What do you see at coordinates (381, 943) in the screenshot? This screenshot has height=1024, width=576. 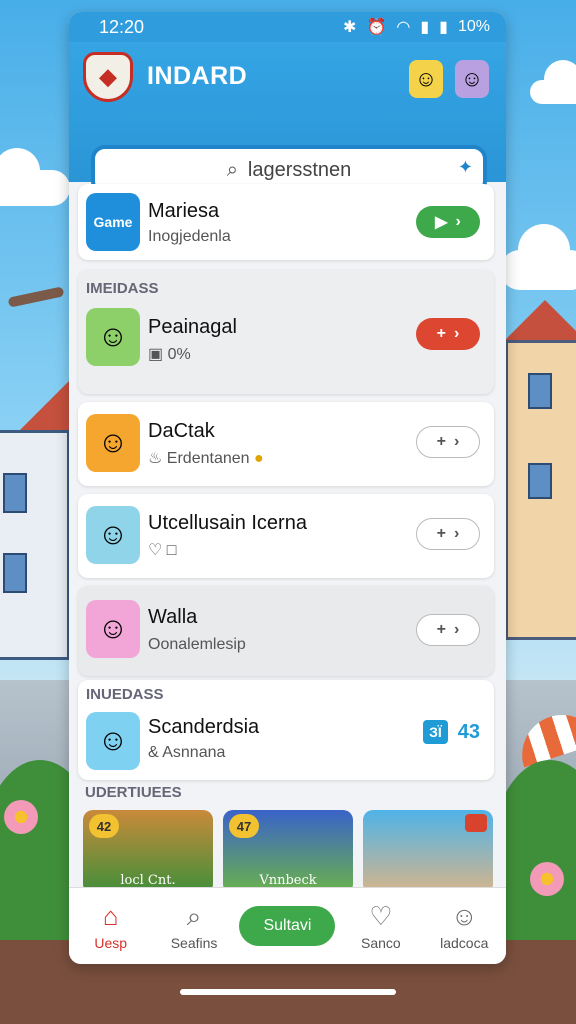 I see `nav-label: Sanco` at bounding box center [381, 943].